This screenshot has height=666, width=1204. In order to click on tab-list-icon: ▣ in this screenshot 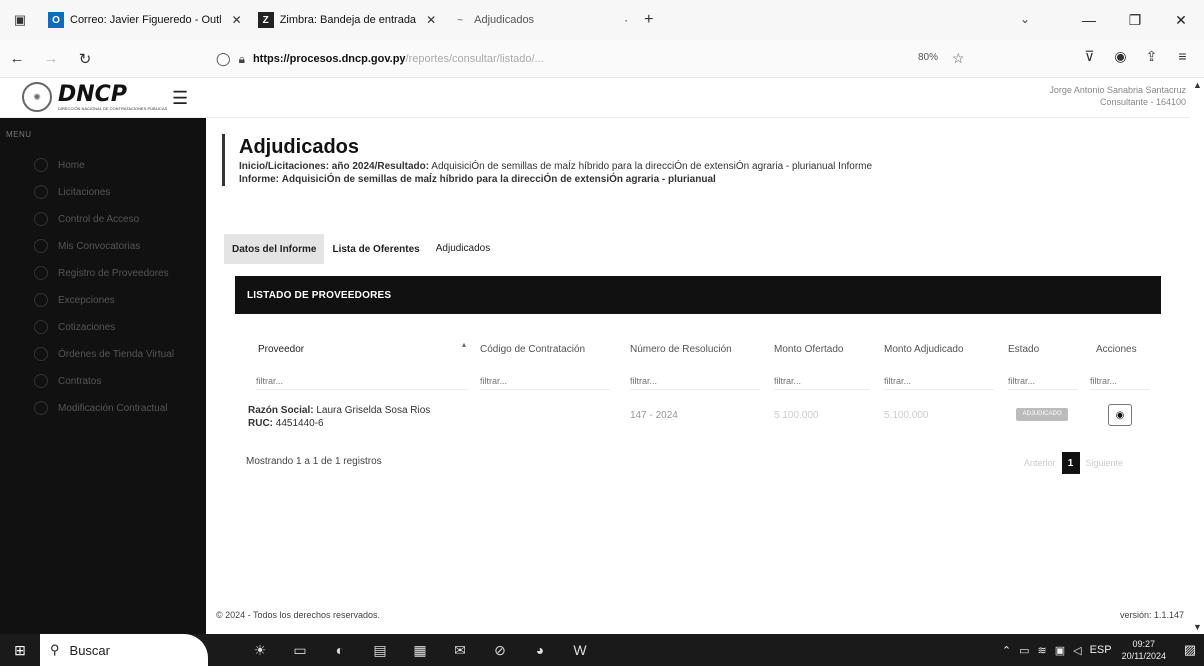, I will do `click(20, 20)`.